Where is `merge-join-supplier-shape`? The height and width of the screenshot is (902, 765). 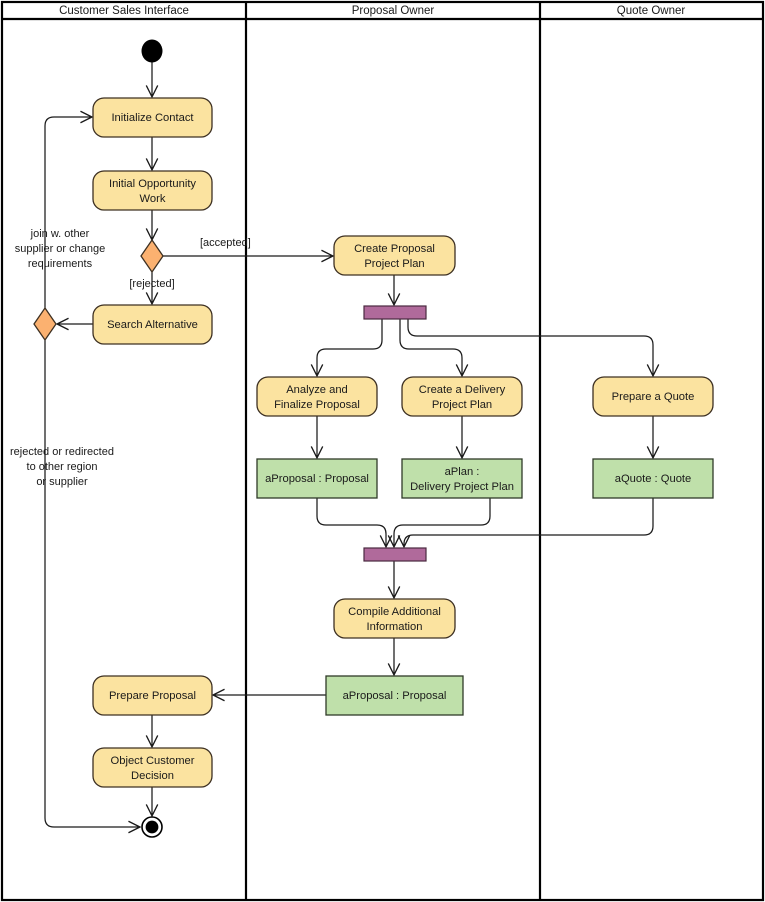
merge-join-supplier-shape is located at coordinates (45, 324).